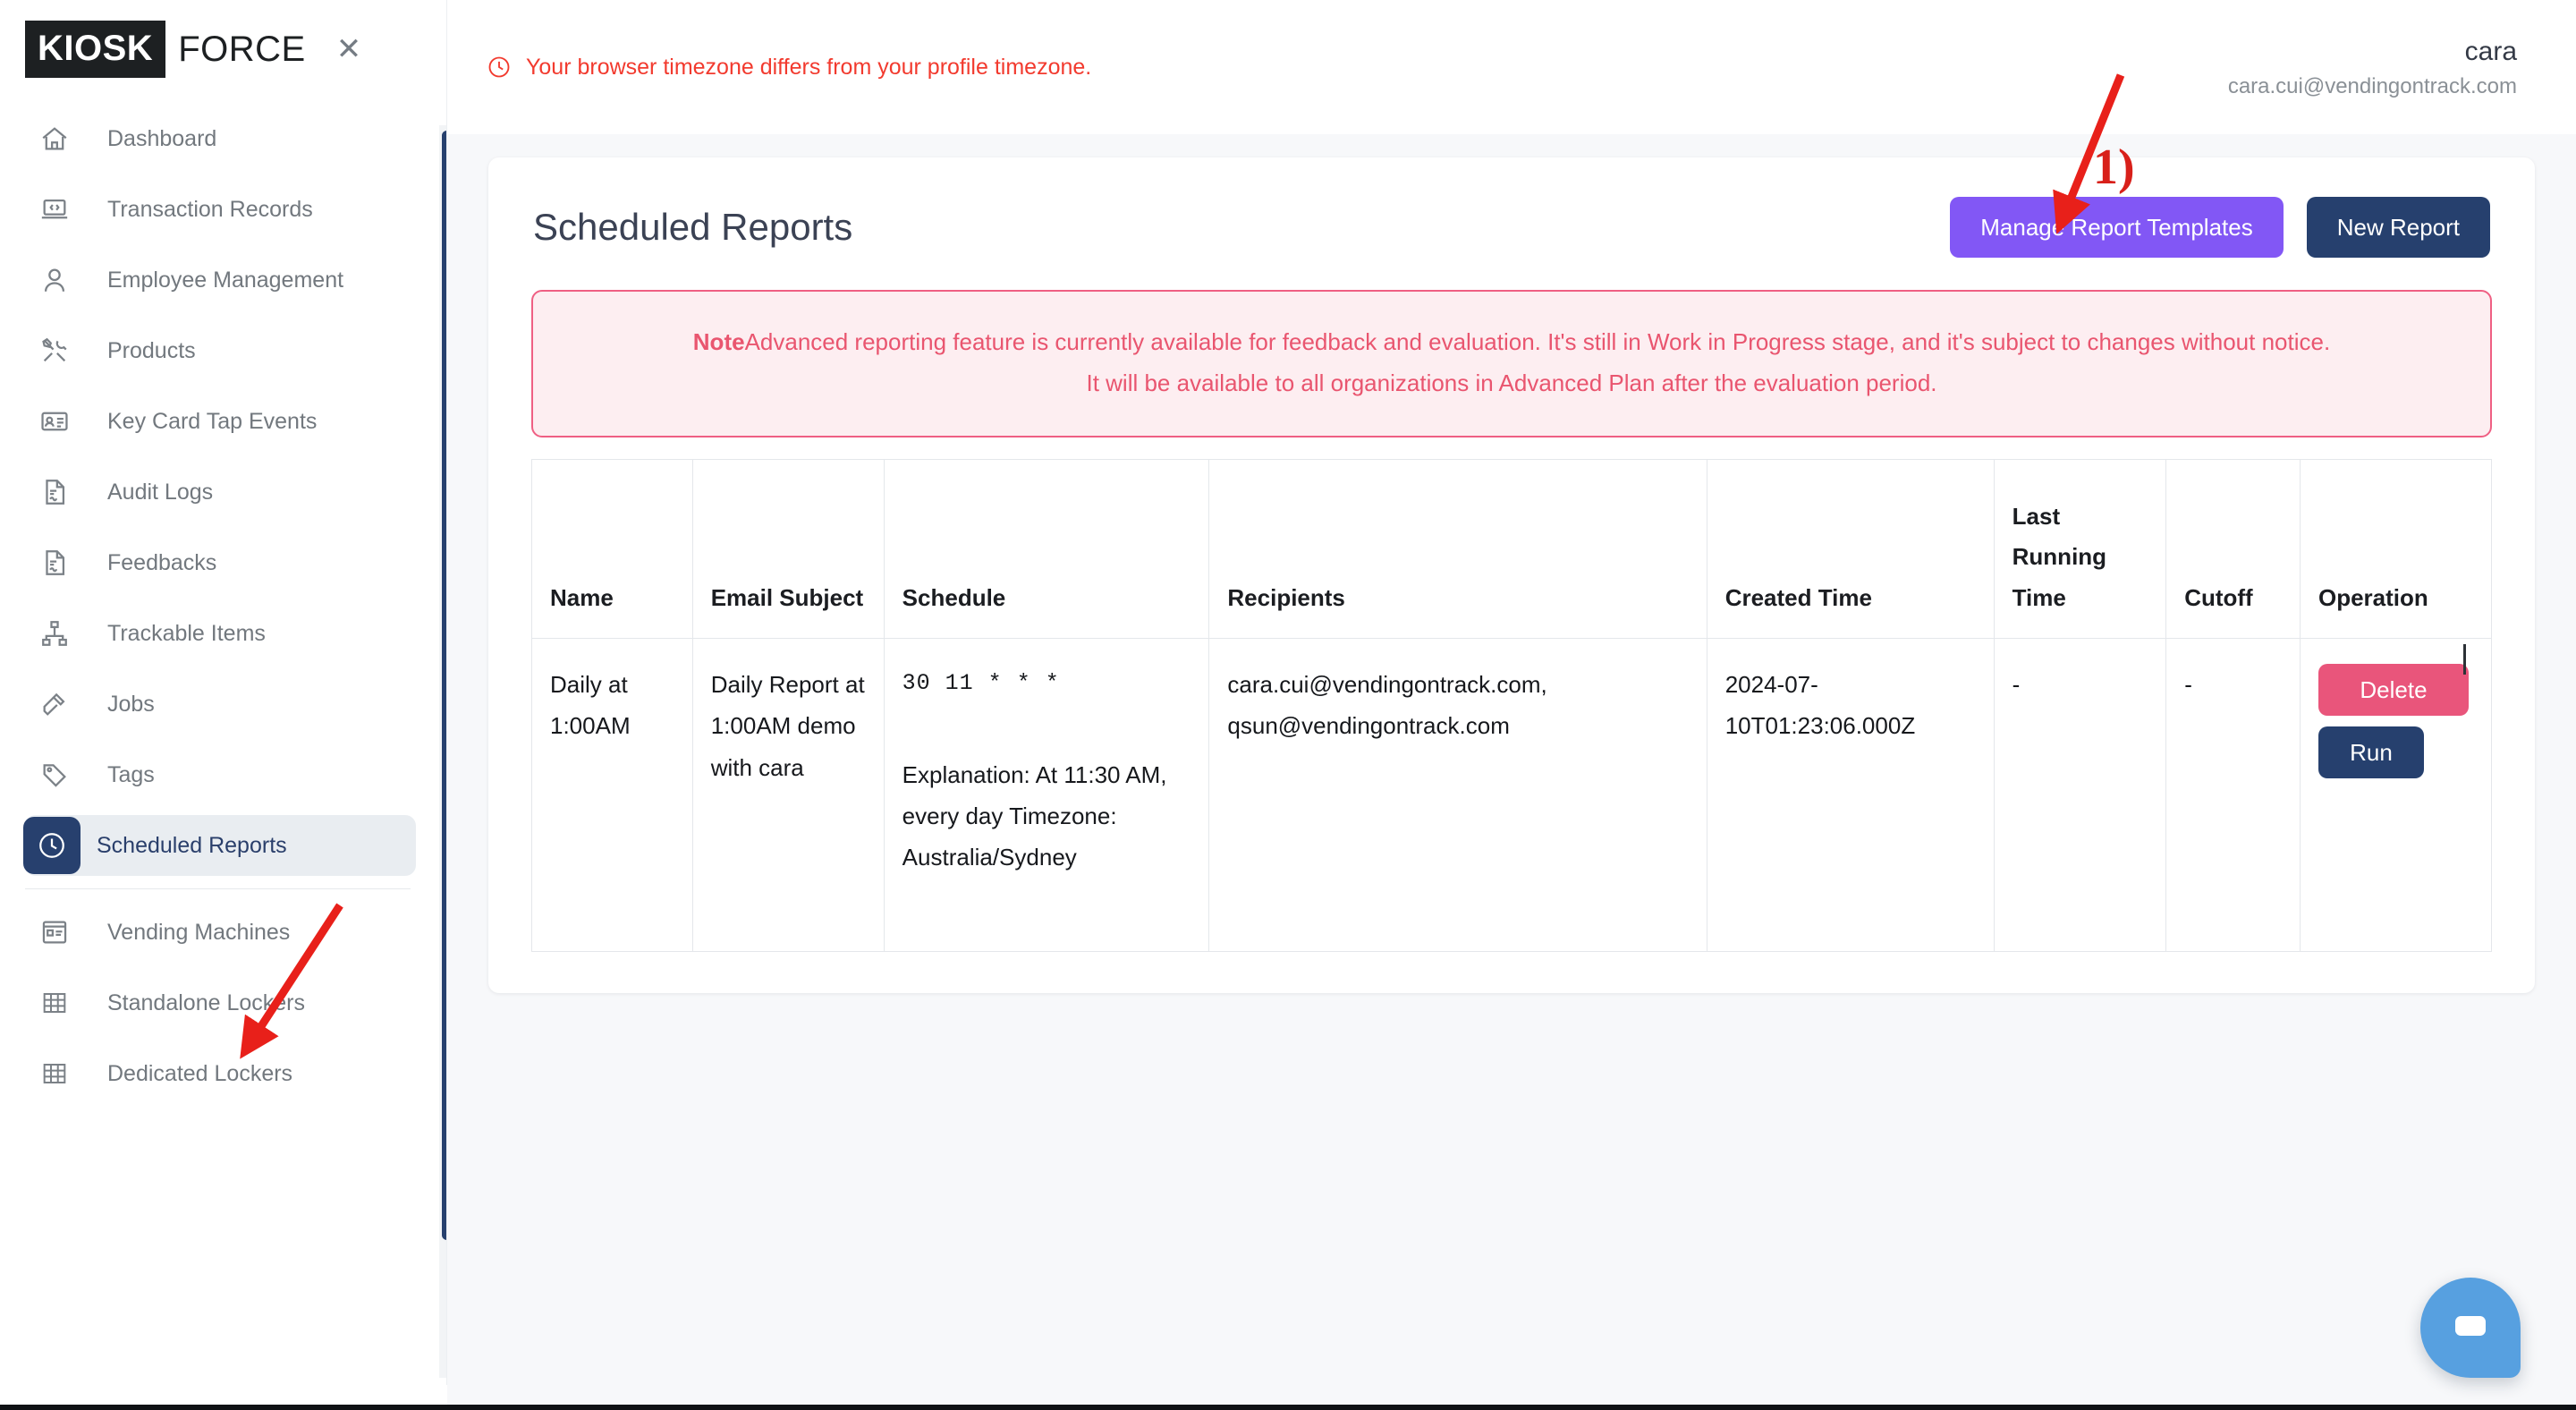 The image size is (2576, 1410). What do you see at coordinates (54, 705) in the screenshot?
I see `hammer-icon` at bounding box center [54, 705].